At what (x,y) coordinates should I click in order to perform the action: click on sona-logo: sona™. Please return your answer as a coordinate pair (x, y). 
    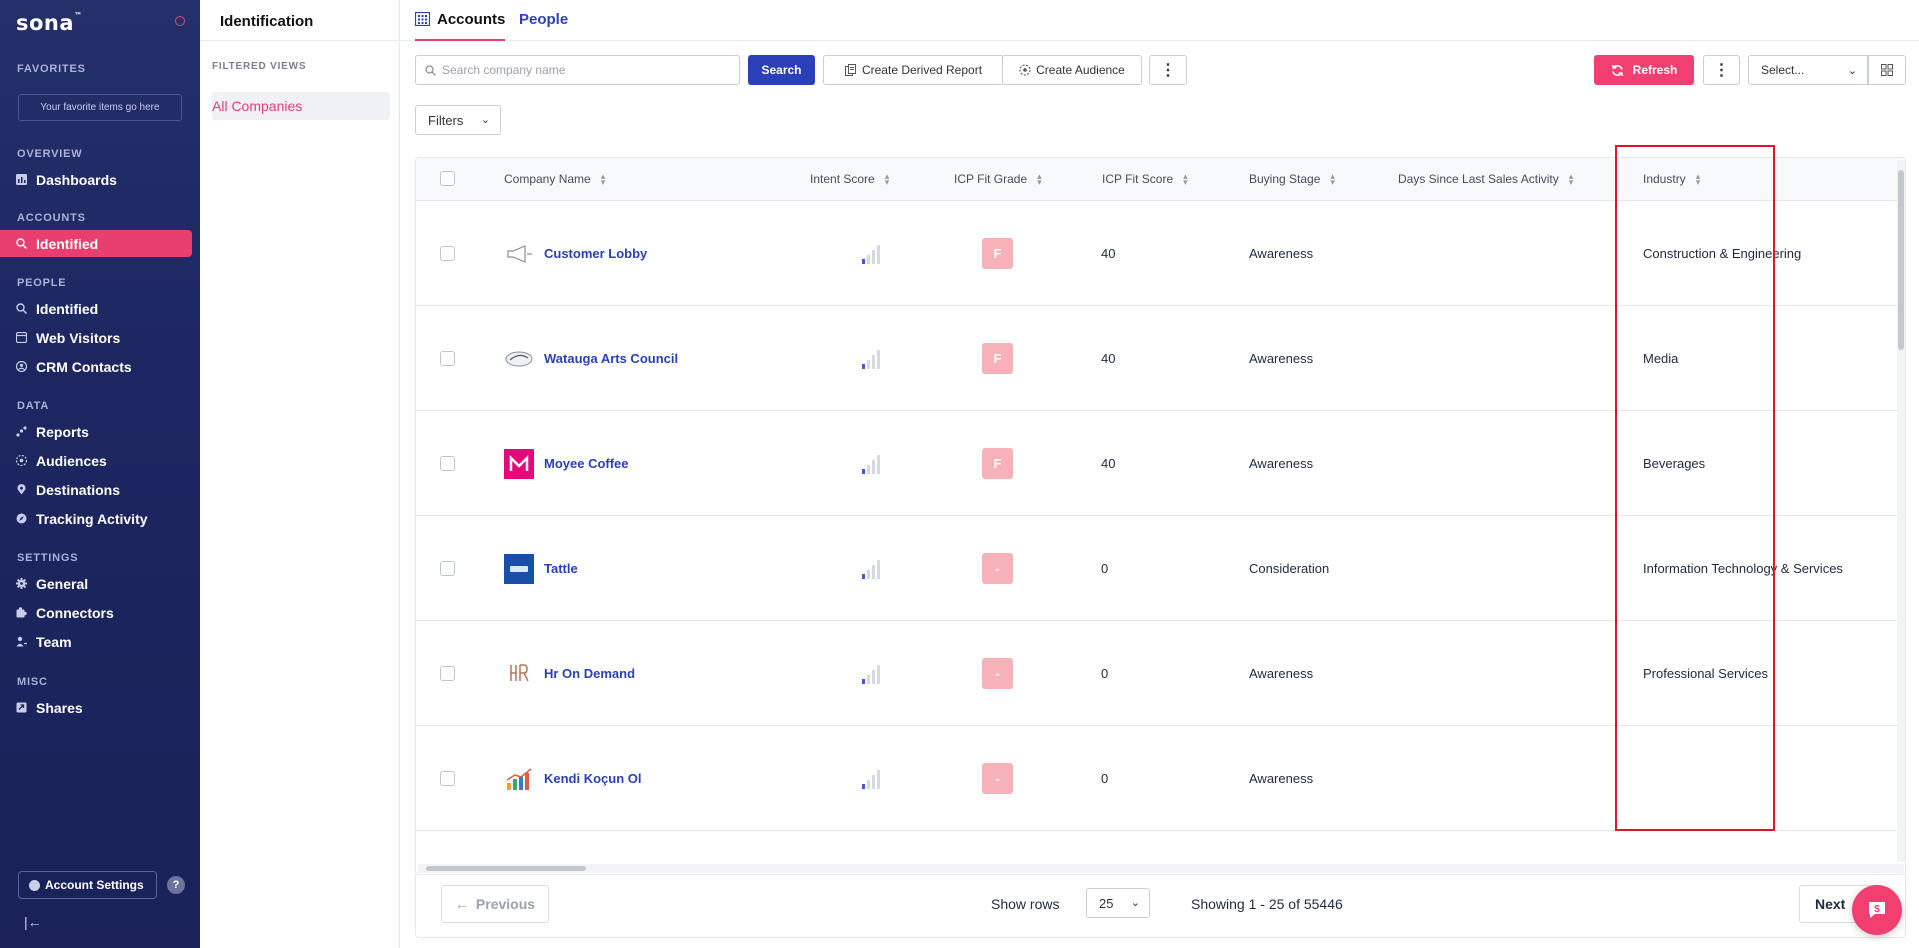
    Looking at the image, I should click on (49, 23).